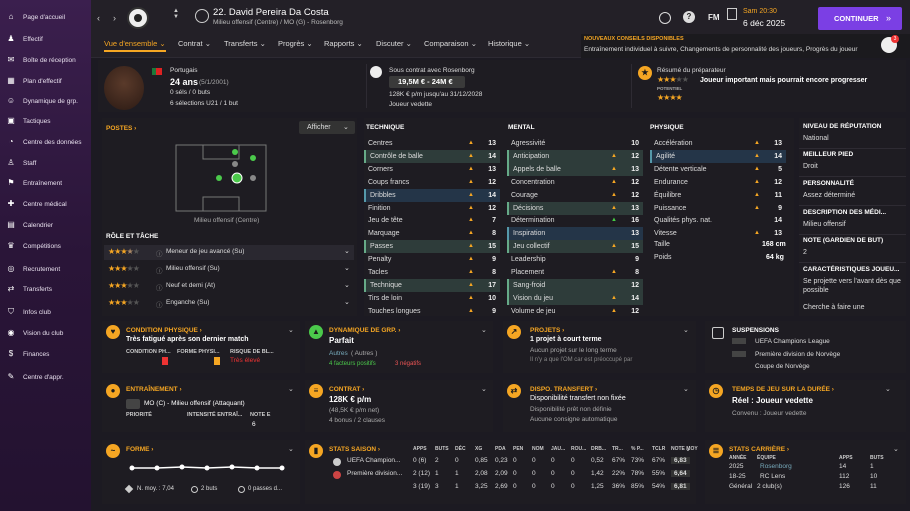  I want to click on attribute-row: Agressivité 10, so click(575, 143).